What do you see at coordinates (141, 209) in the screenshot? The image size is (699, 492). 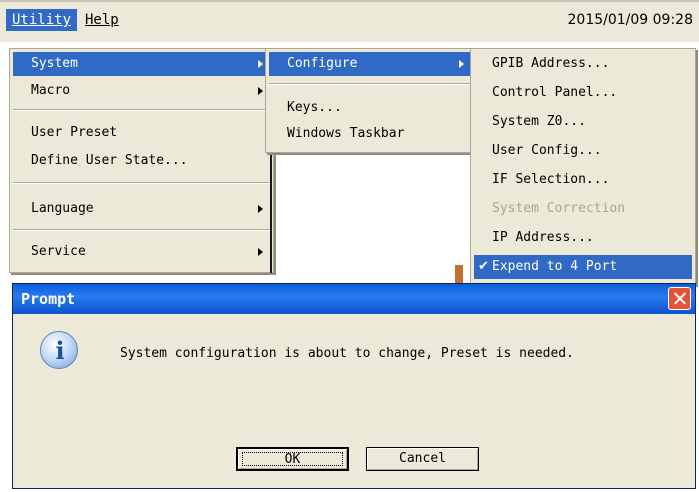 I see `menu-item-language: Language` at bounding box center [141, 209].